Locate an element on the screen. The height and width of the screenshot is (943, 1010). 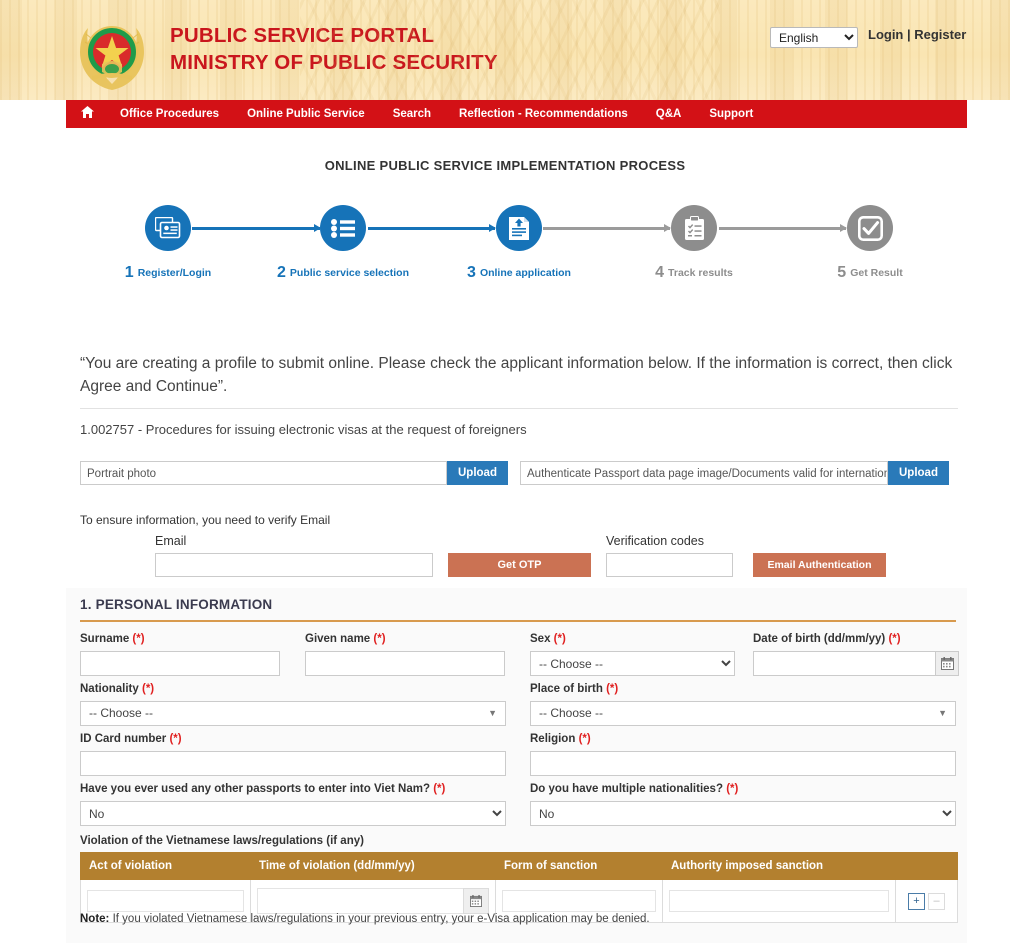
column-authority-imposed-sanction: Authority imposed sanction is located at coordinates (810, 866).